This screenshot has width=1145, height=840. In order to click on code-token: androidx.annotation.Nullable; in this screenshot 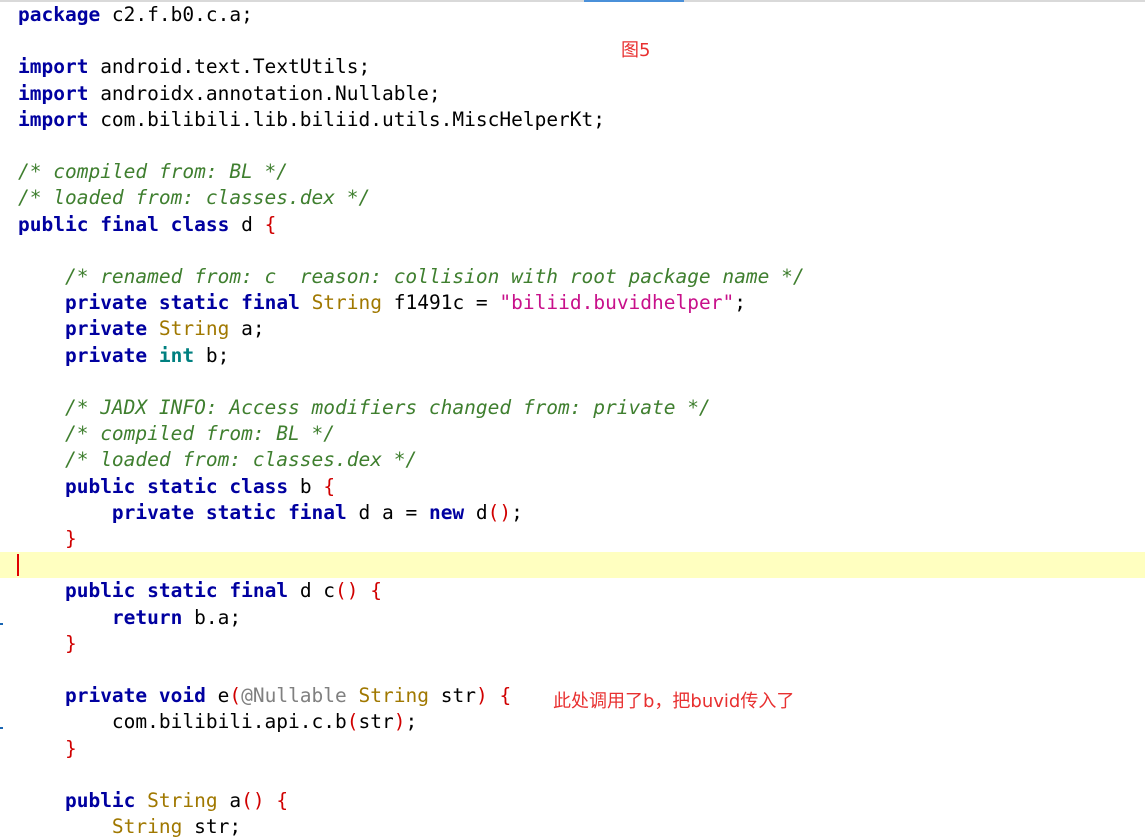, I will do `click(264, 93)`.